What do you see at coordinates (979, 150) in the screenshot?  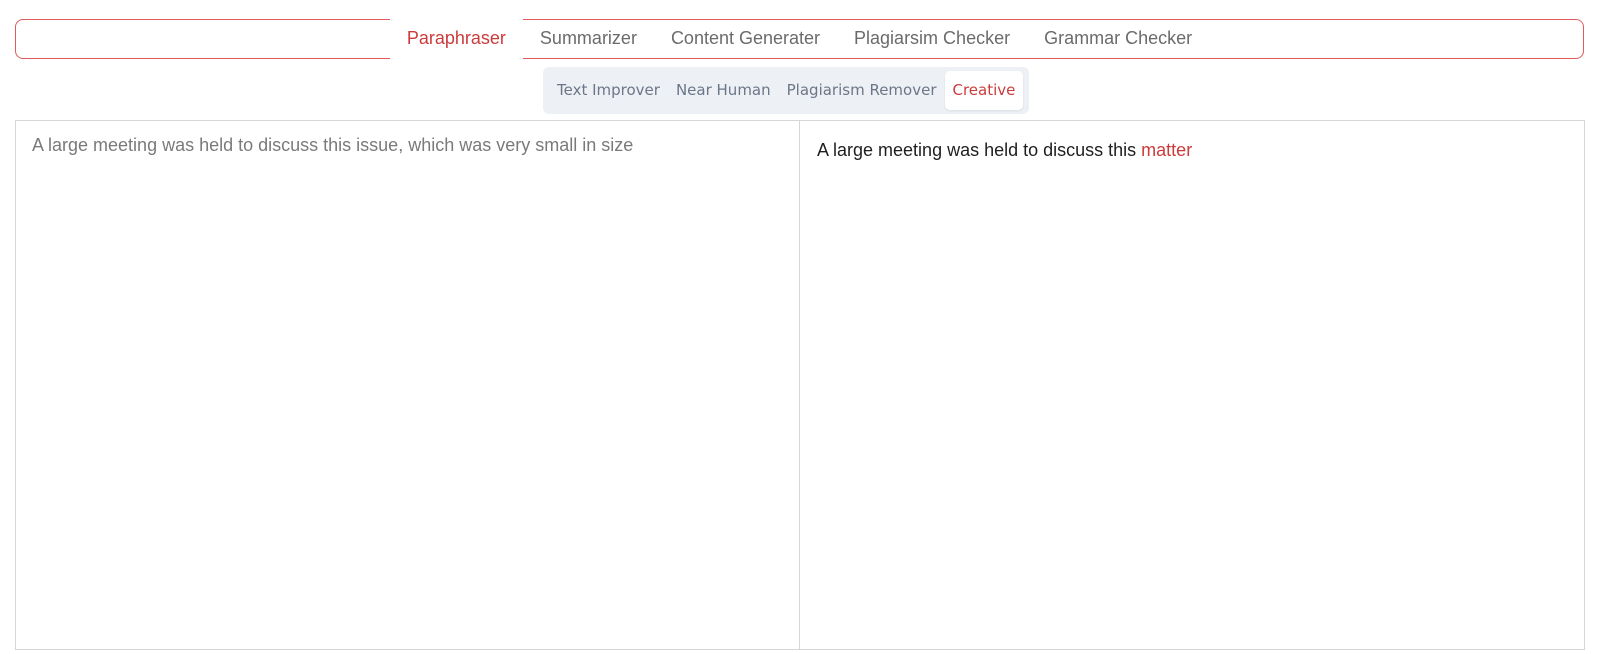 I see `output-text-unchanged: A large meeting was held to discuss this` at bounding box center [979, 150].